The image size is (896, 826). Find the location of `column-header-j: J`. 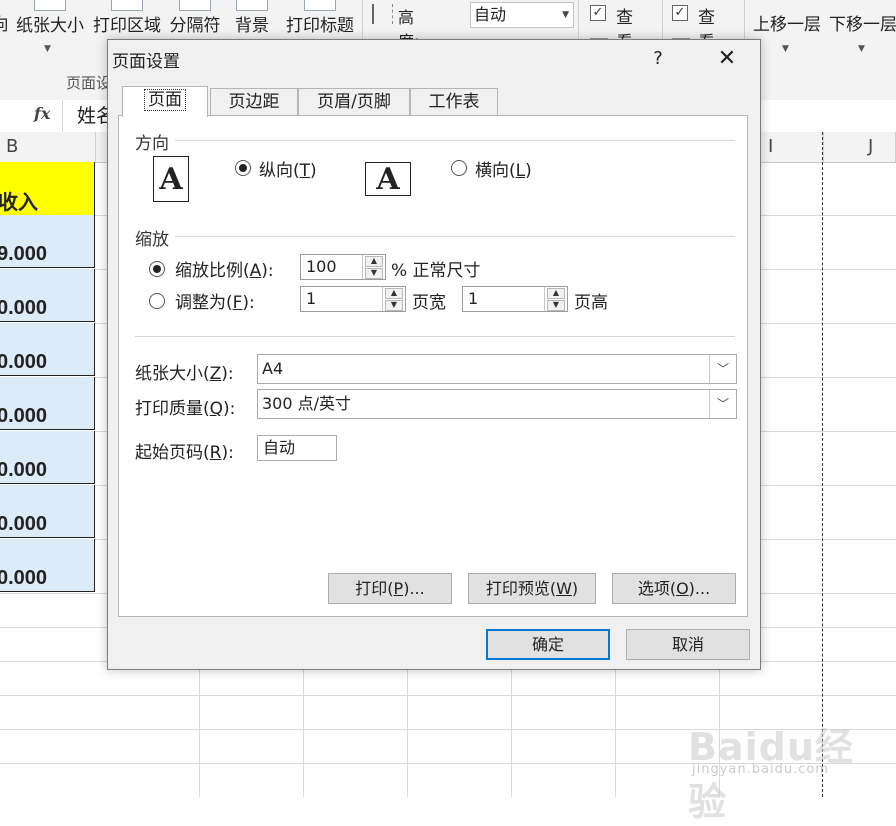

column-header-j: J is located at coordinates (860, 147).